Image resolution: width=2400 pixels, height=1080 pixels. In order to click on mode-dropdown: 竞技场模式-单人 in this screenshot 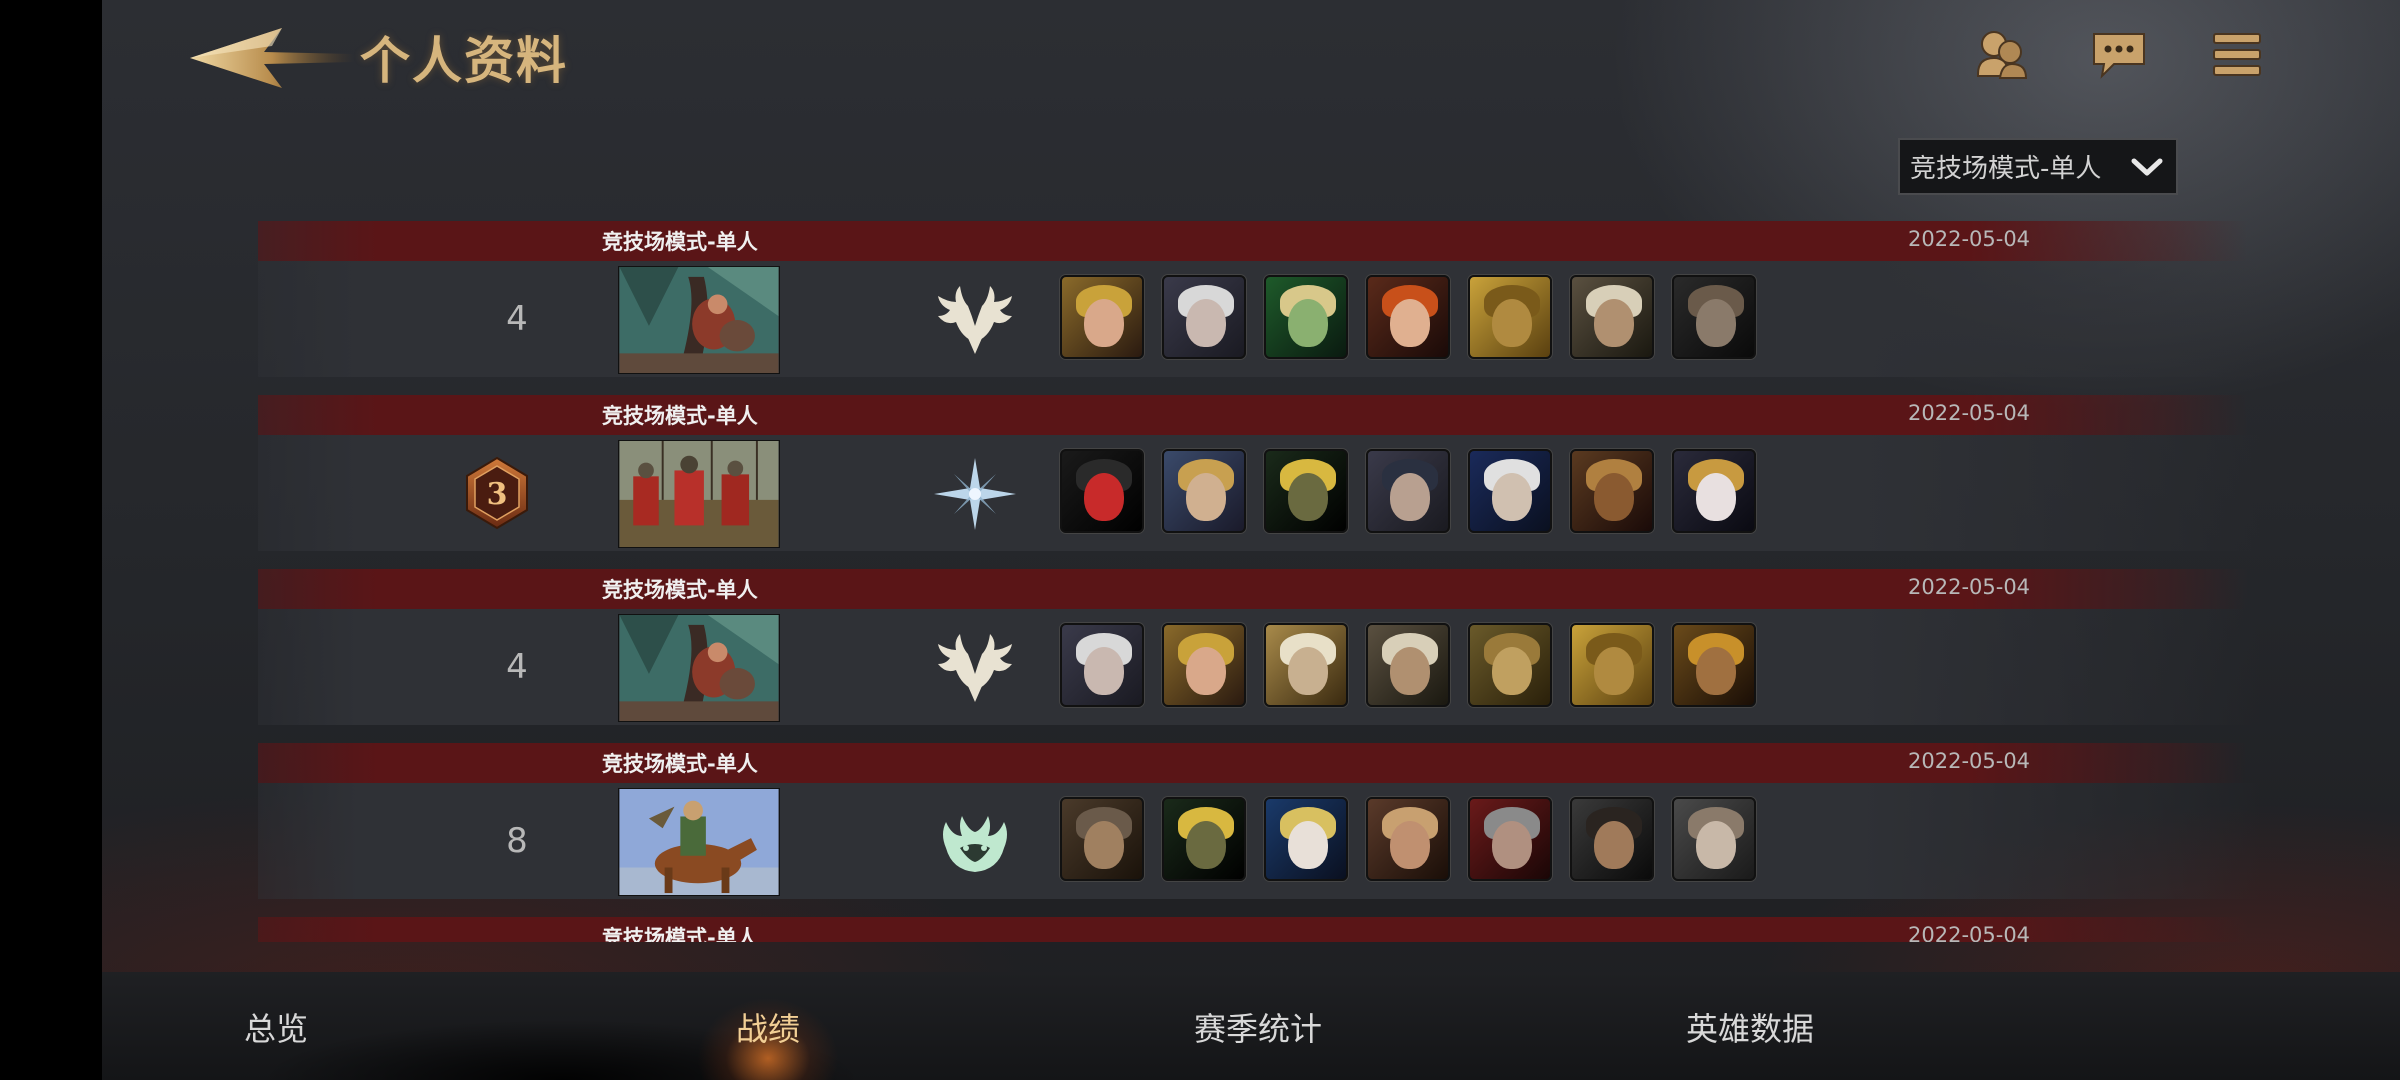, I will do `click(2038, 166)`.